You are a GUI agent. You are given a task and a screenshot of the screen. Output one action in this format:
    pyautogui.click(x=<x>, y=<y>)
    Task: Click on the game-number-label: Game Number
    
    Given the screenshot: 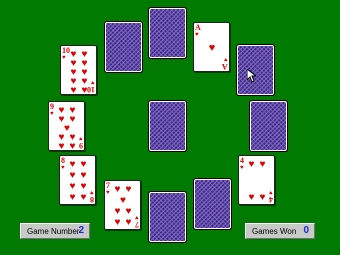 What is the action you would take?
    pyautogui.click(x=53, y=231)
    